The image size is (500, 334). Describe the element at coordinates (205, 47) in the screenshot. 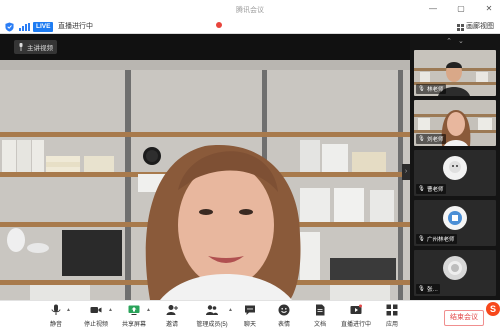

I see `stage-header: 主讲视频` at that location.